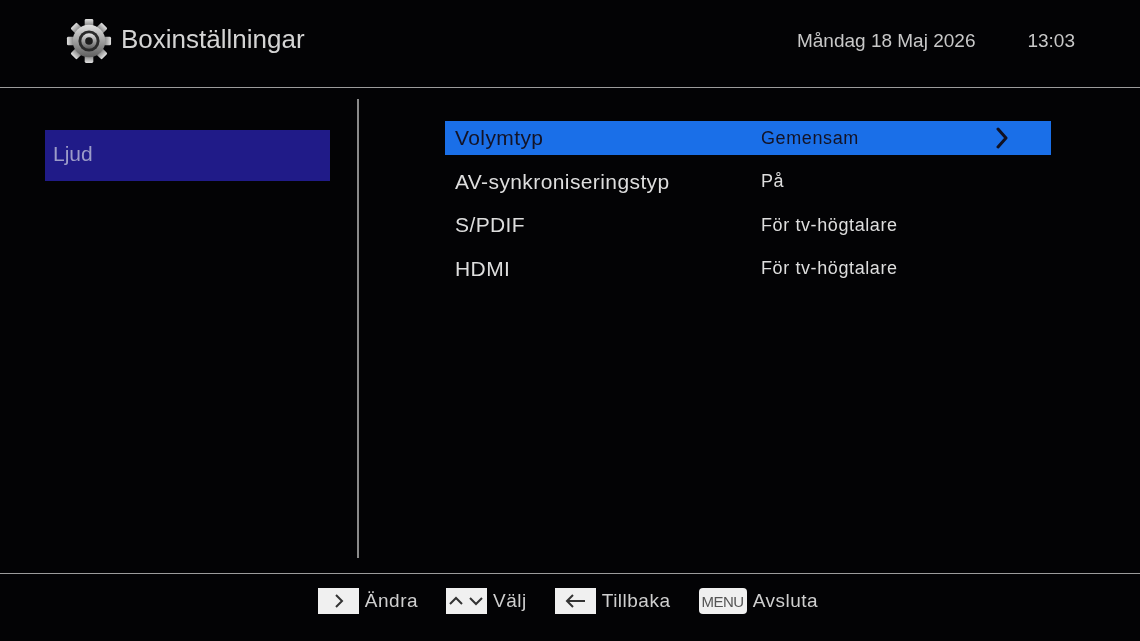  I want to click on setting-label: S/PDIF, so click(490, 225).